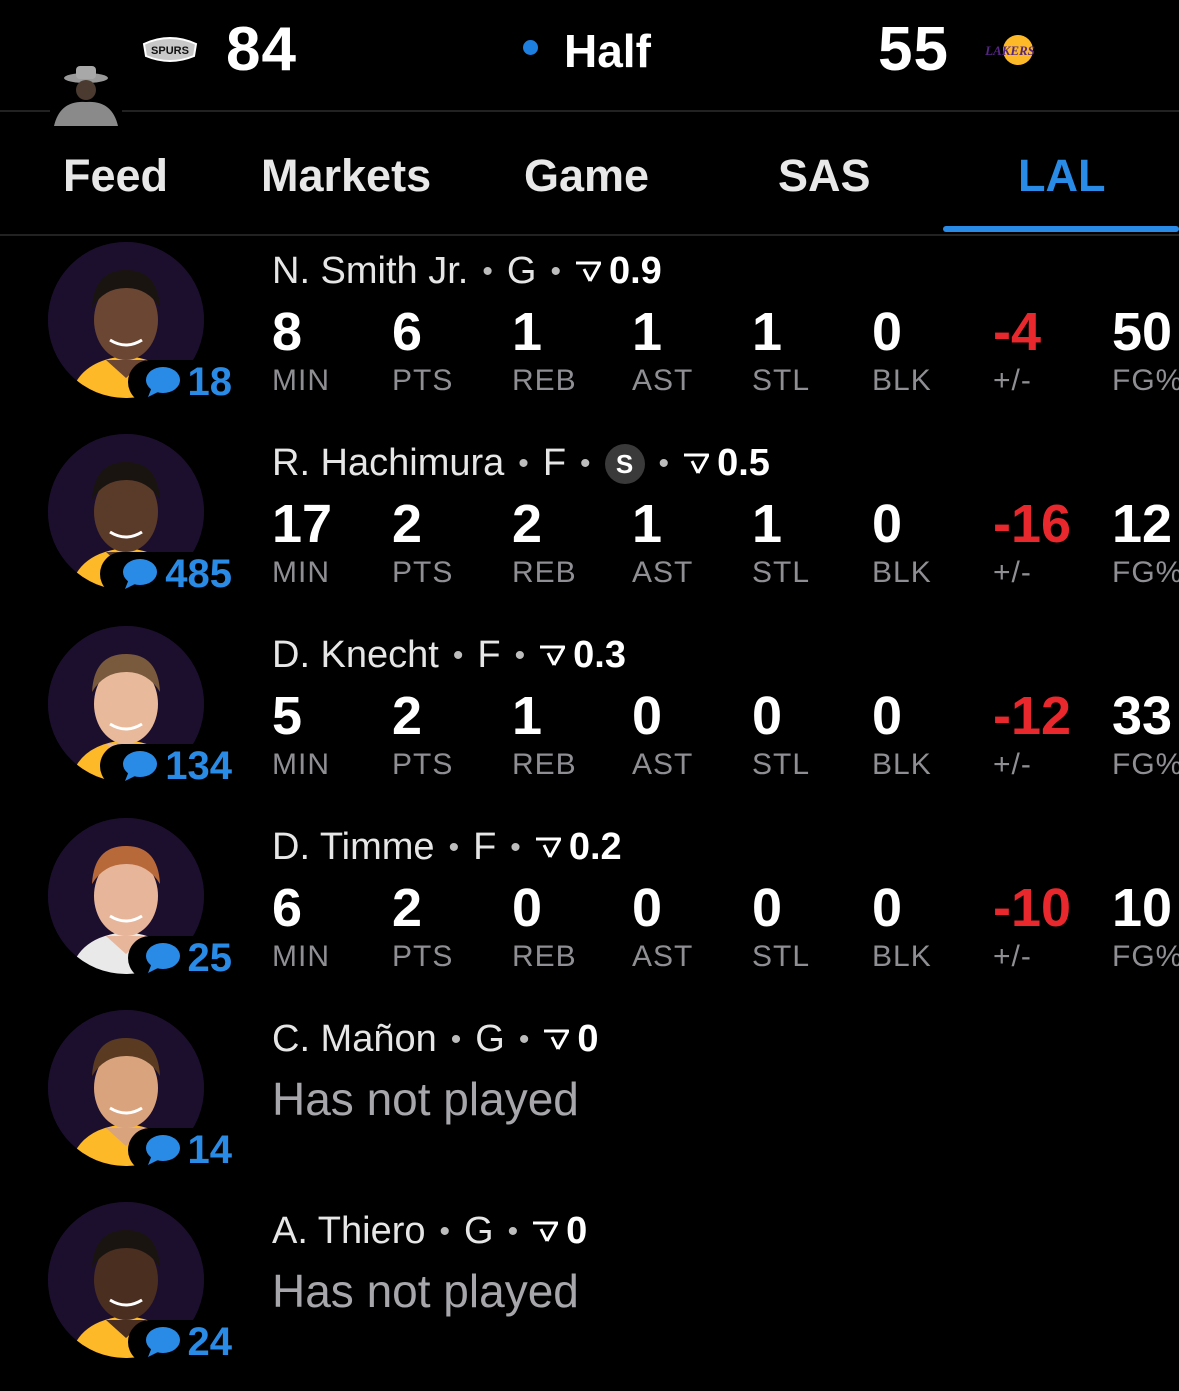  I want to click on stat-label: AST, so click(663, 764).